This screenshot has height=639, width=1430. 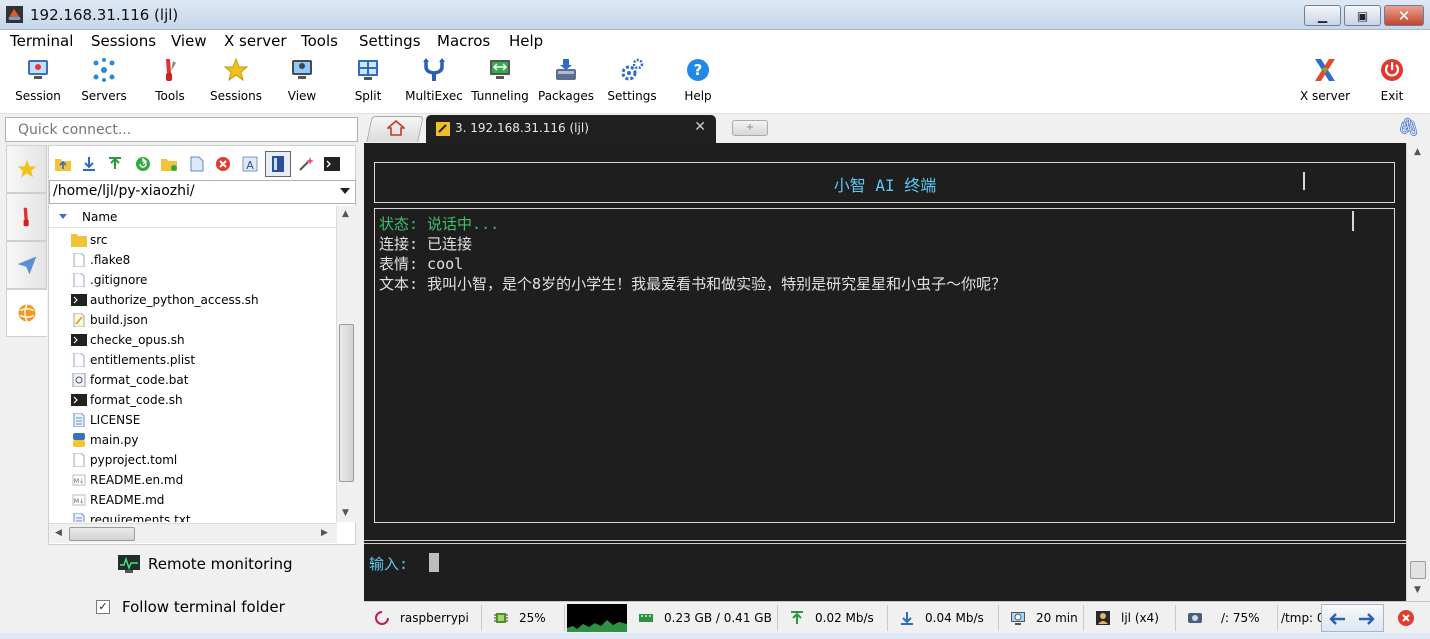 What do you see at coordinates (204, 360) in the screenshot?
I see `file-row: entitlements.plist` at bounding box center [204, 360].